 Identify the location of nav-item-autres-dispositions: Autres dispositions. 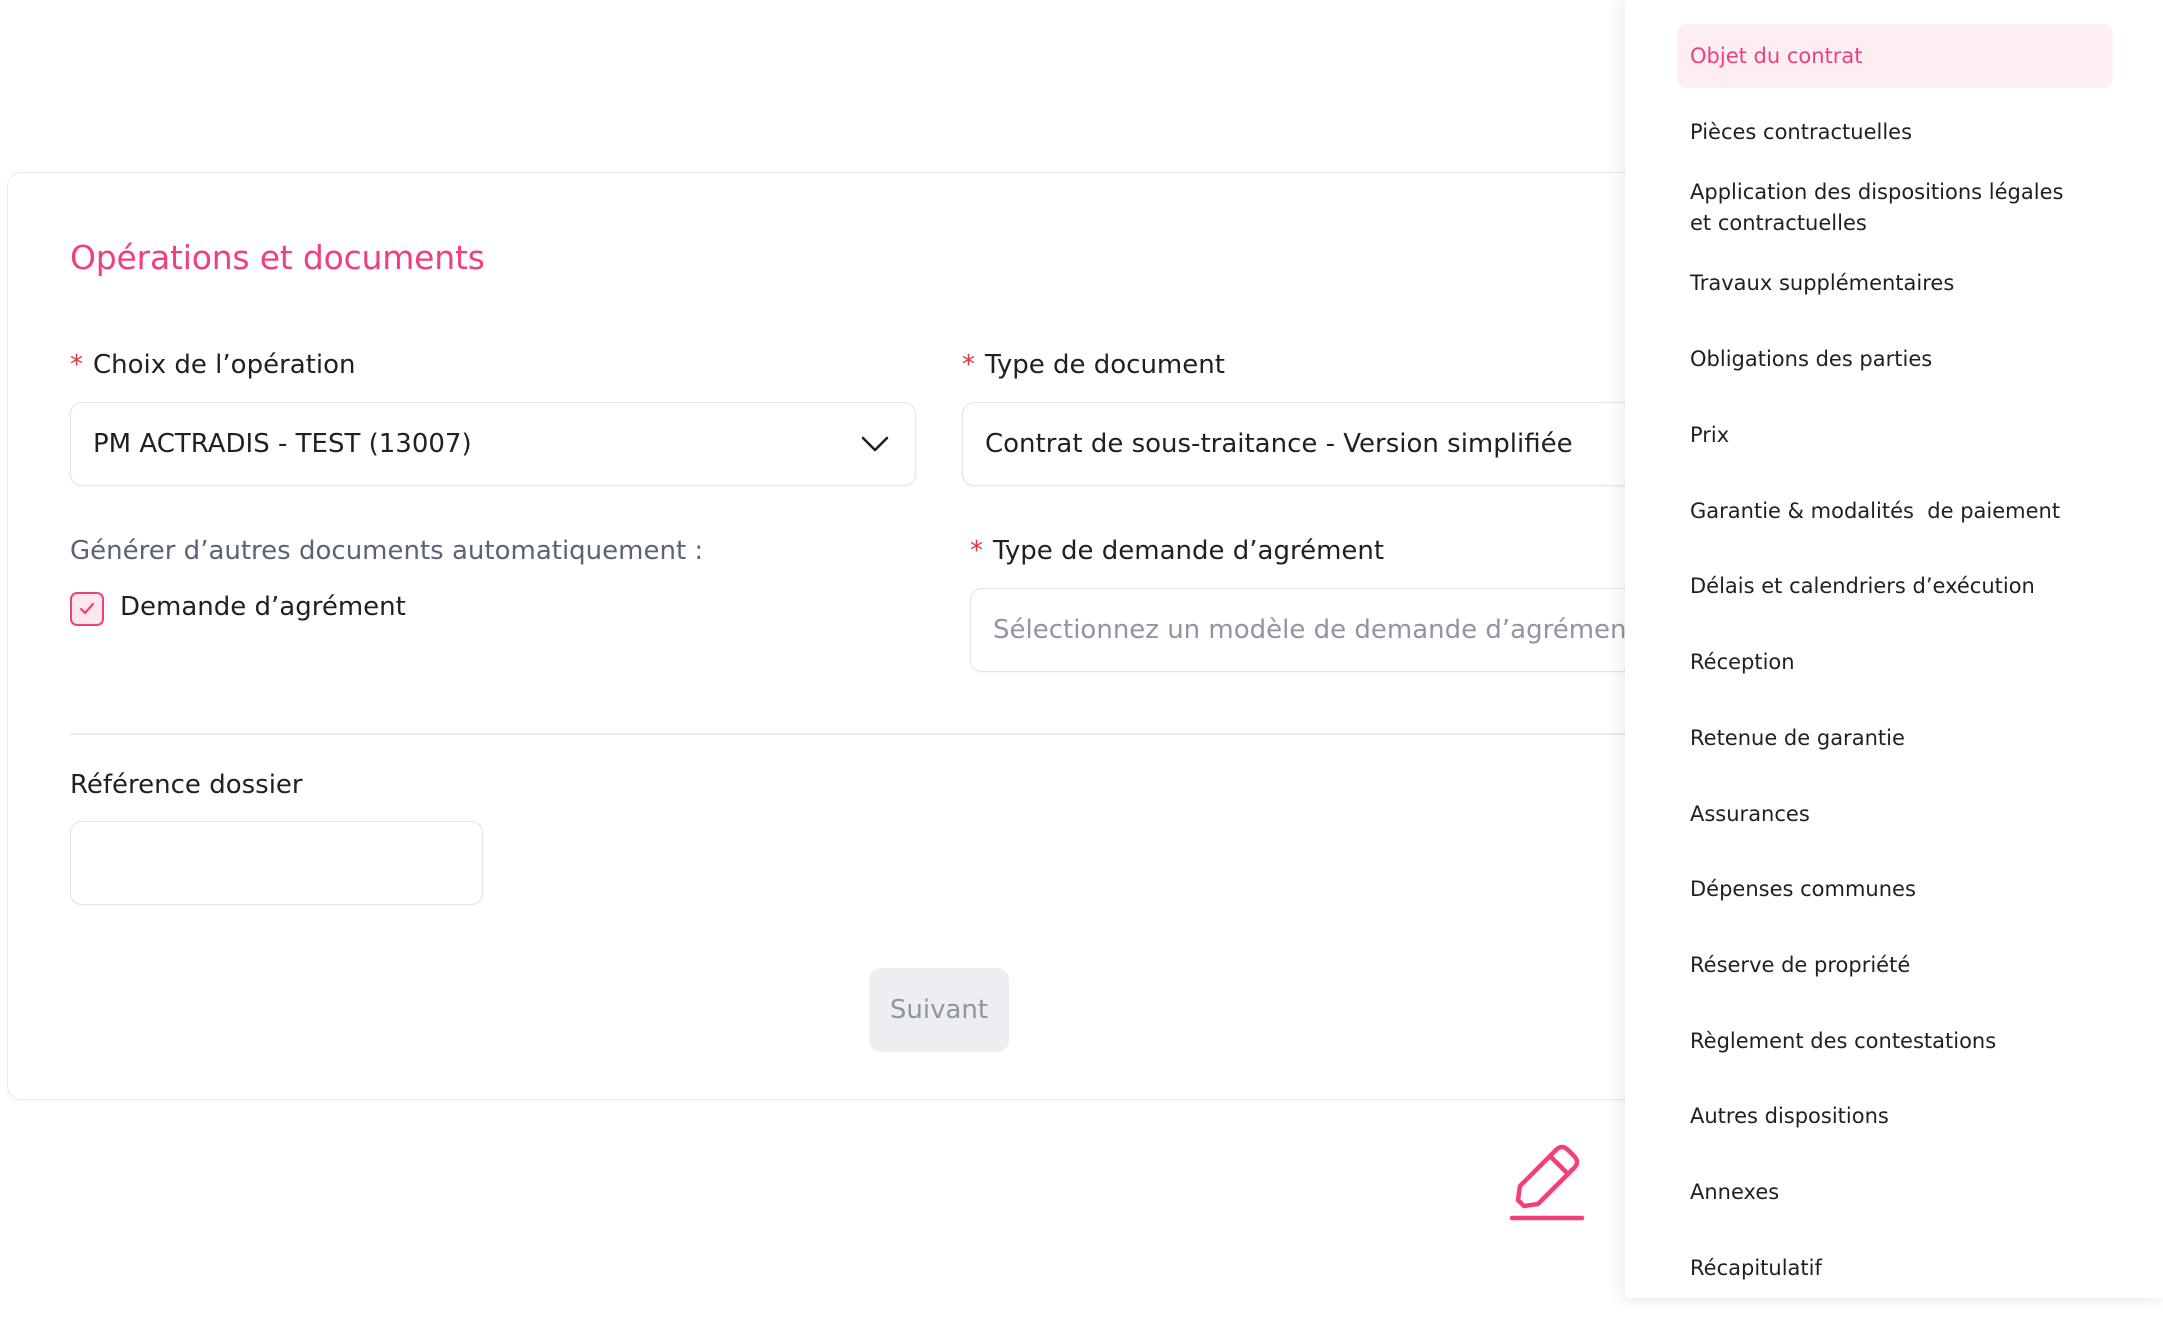
(1890, 1116).